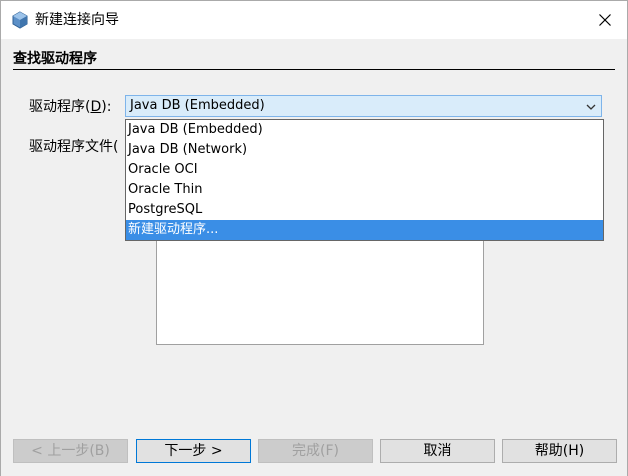 This screenshot has height=476, width=628. What do you see at coordinates (77, 20) in the screenshot?
I see `window-title: 新建连接向导` at bounding box center [77, 20].